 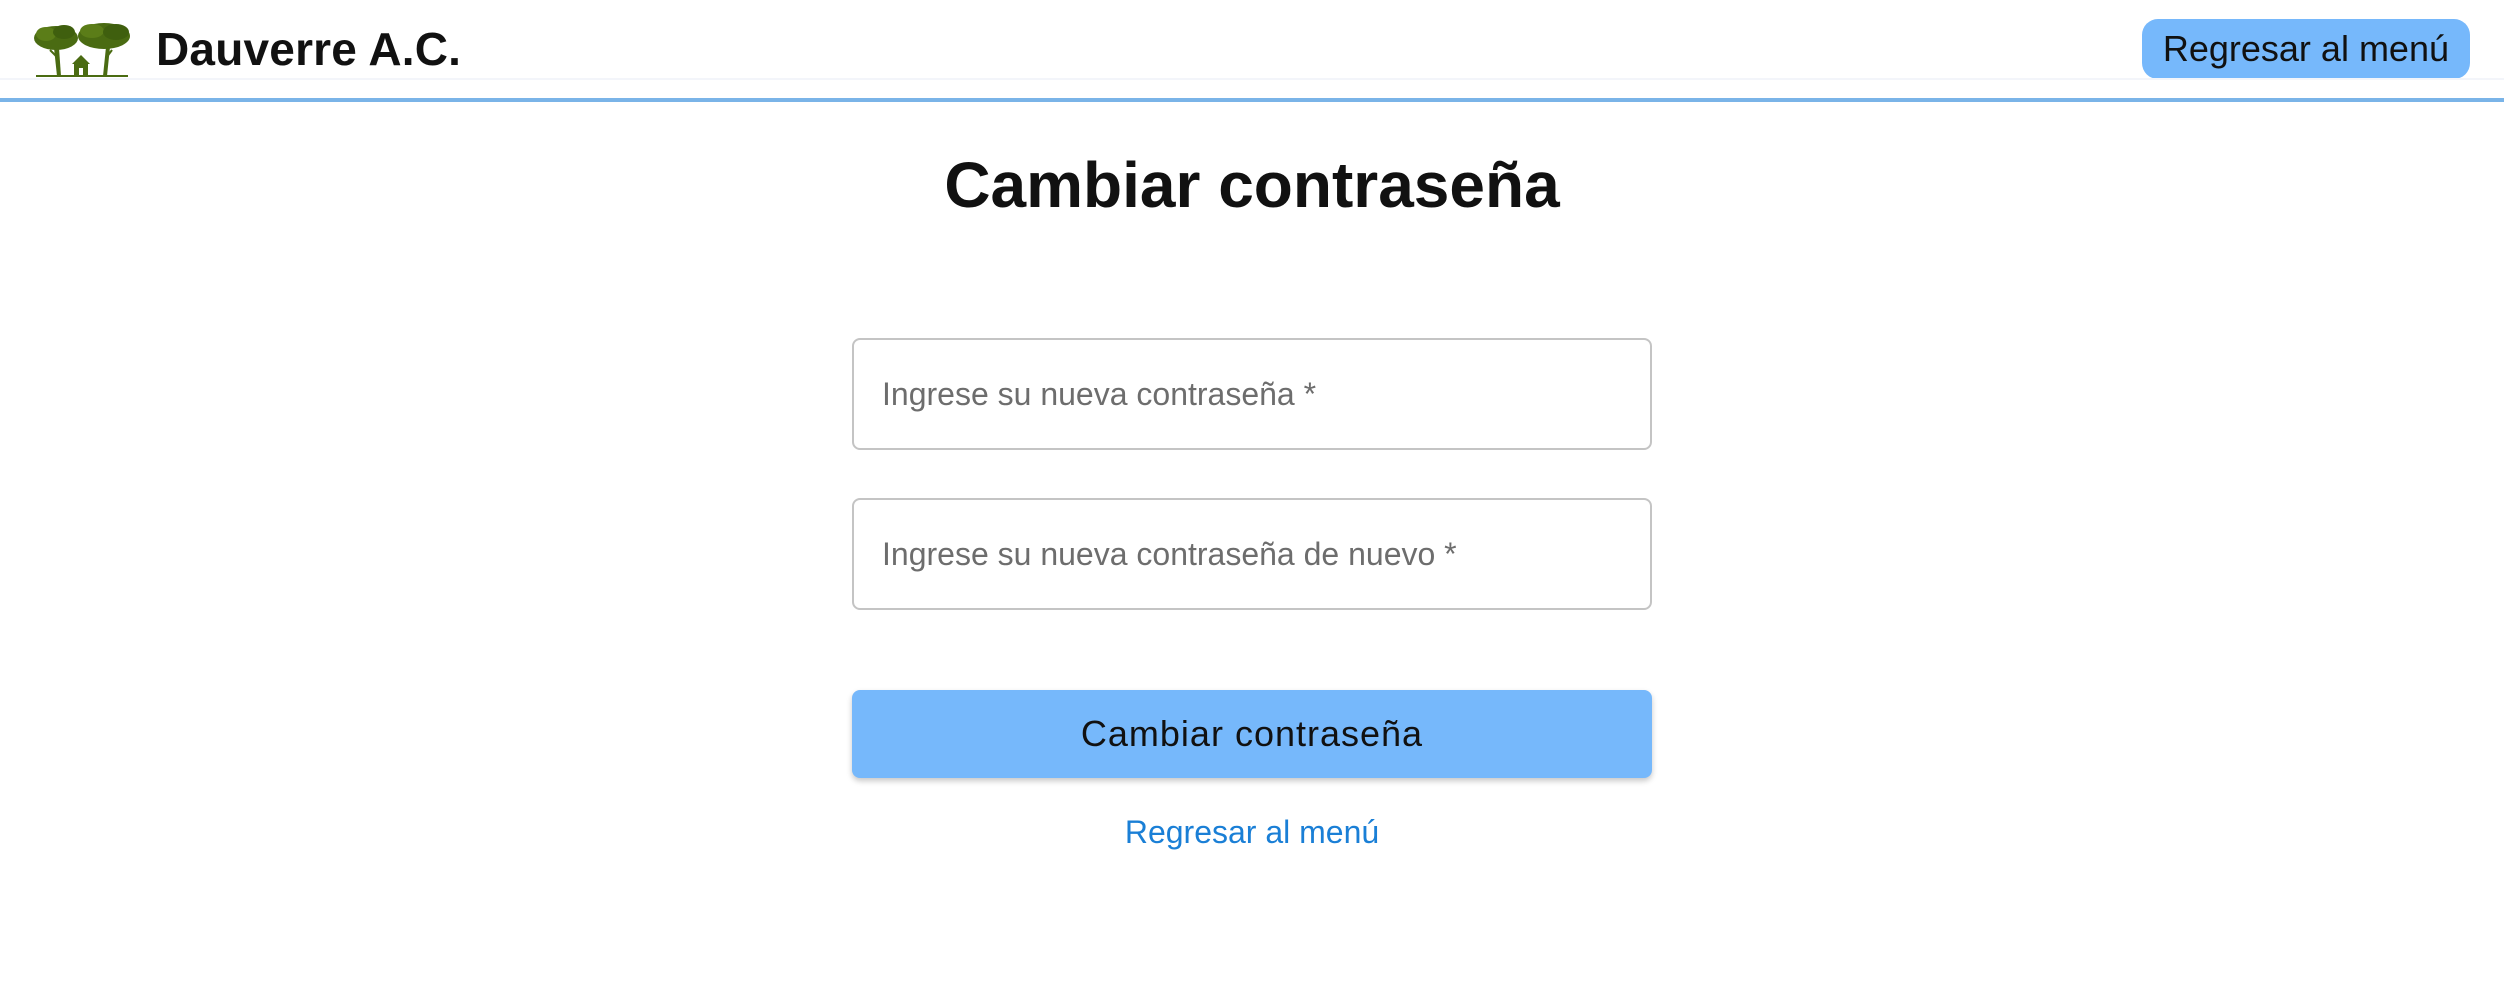 I want to click on new-password-field, so click(x=1252, y=394).